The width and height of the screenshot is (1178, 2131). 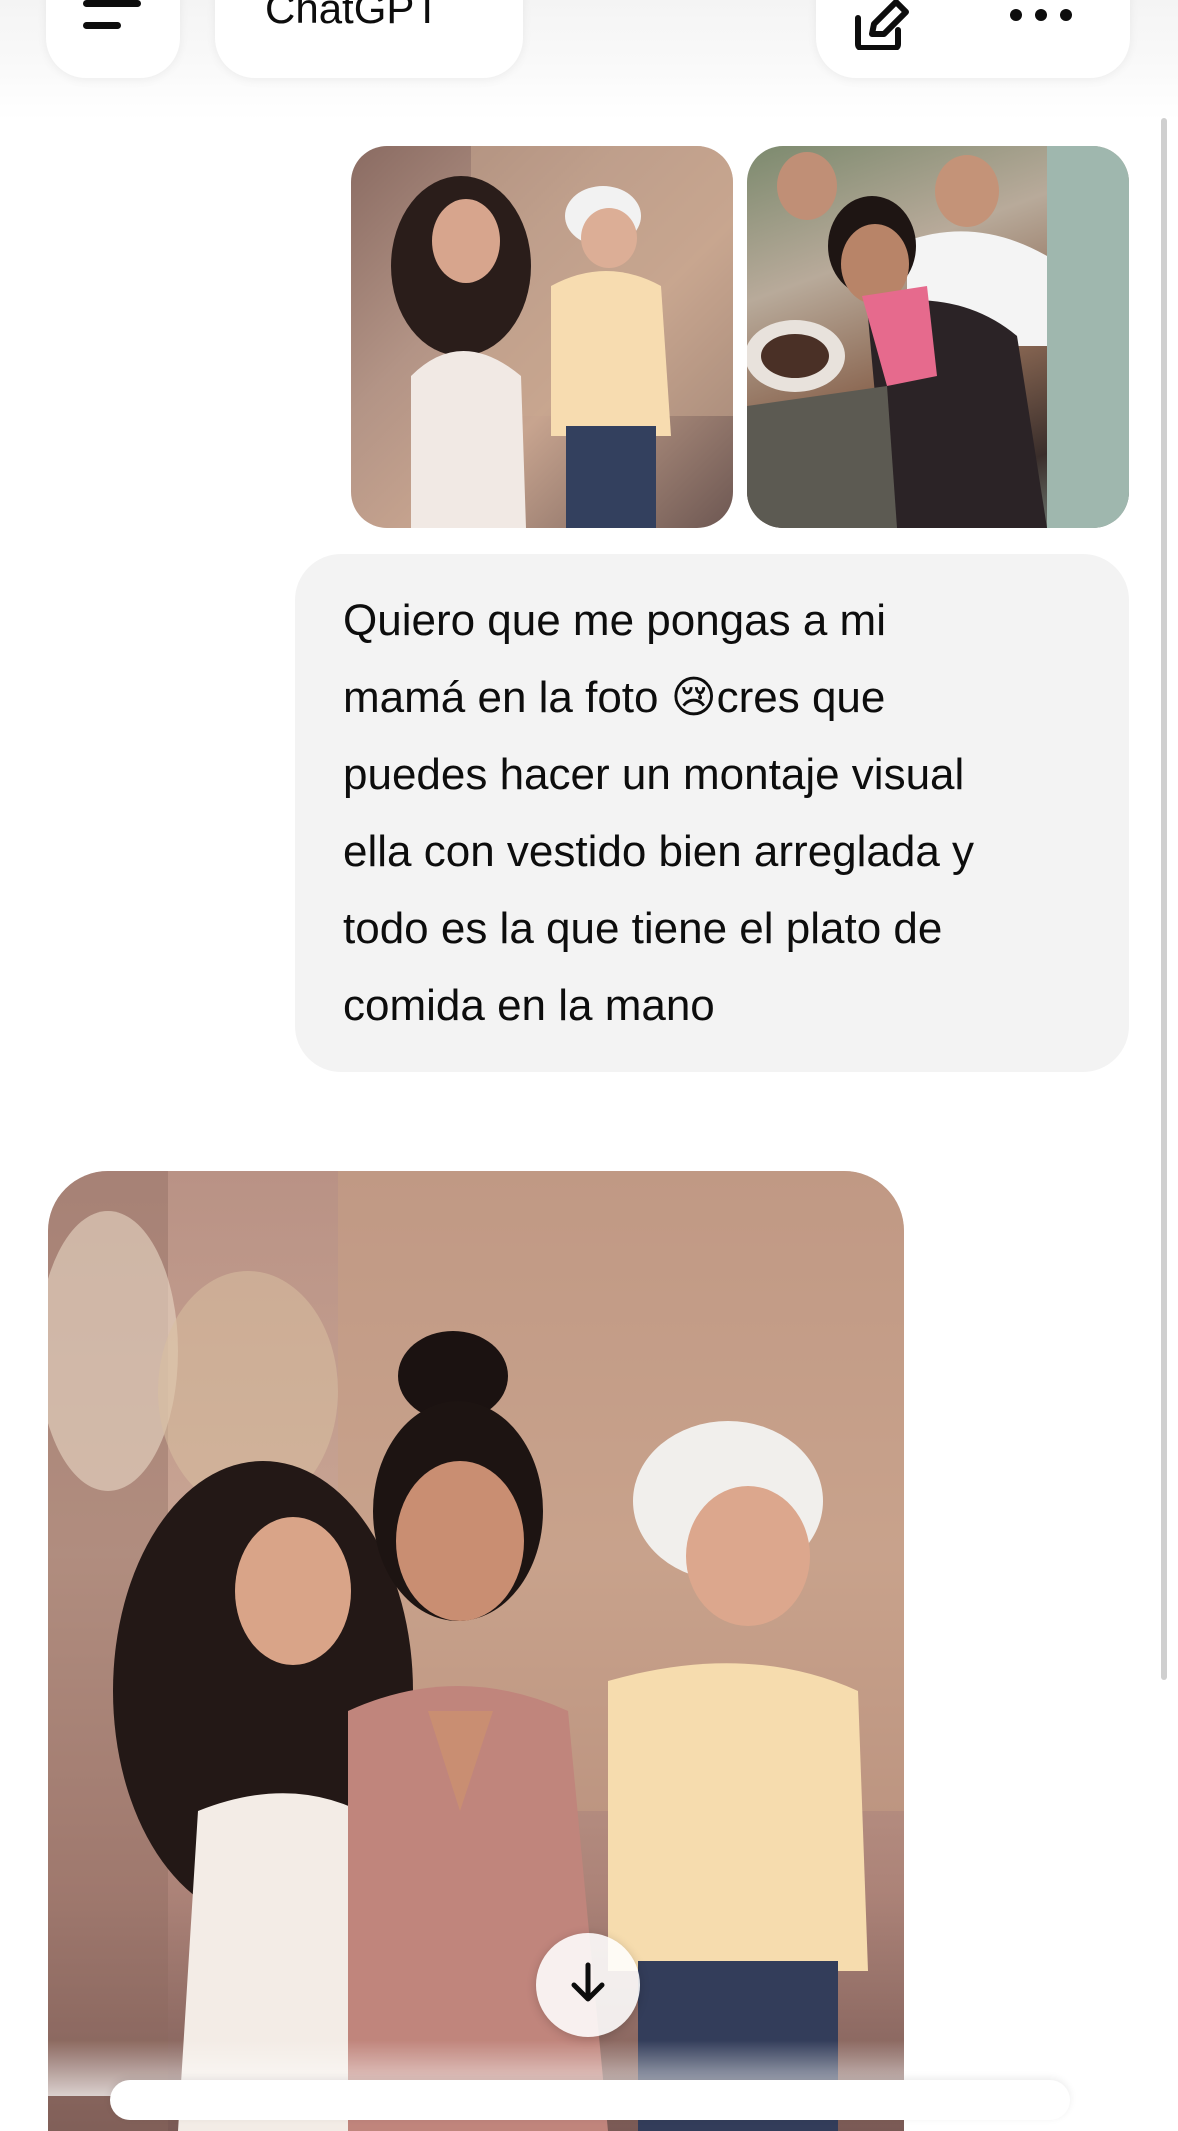 What do you see at coordinates (1041, 15) in the screenshot?
I see `more-options-icon` at bounding box center [1041, 15].